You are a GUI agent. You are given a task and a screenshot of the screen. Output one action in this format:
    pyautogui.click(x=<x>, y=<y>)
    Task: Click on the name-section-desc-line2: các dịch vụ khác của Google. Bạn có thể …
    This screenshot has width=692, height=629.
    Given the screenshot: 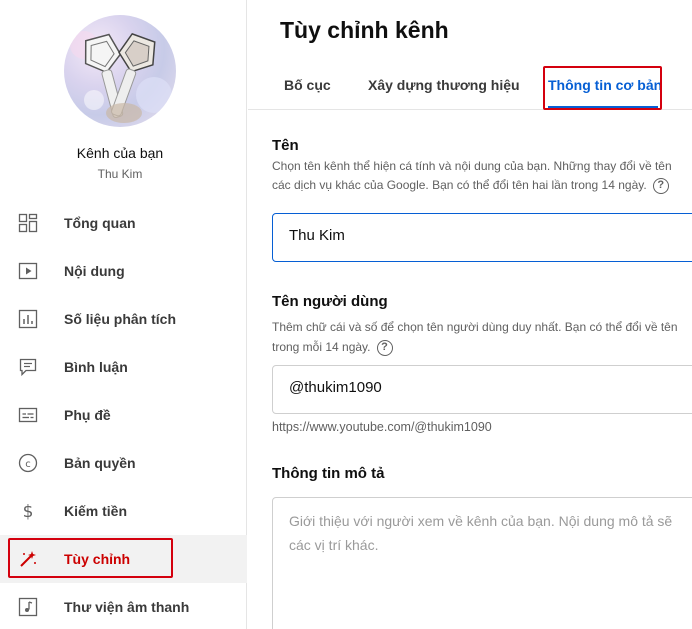 What is the action you would take?
    pyautogui.click(x=459, y=185)
    